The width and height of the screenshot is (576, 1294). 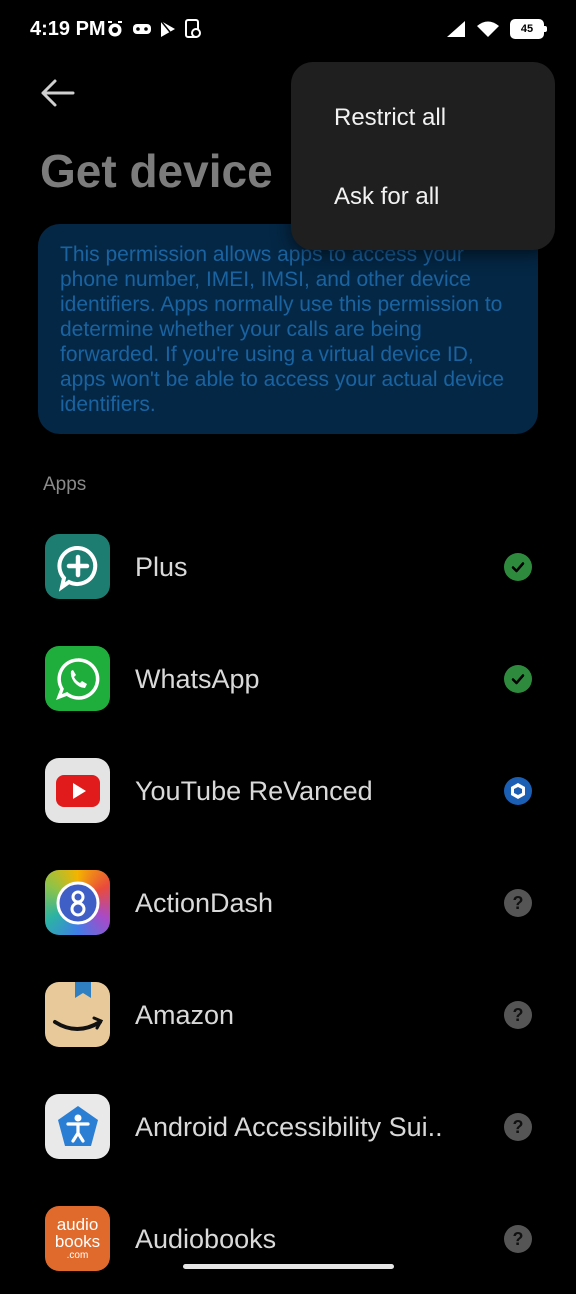 I want to click on status-time: 4:19 PM, so click(x=68, y=29).